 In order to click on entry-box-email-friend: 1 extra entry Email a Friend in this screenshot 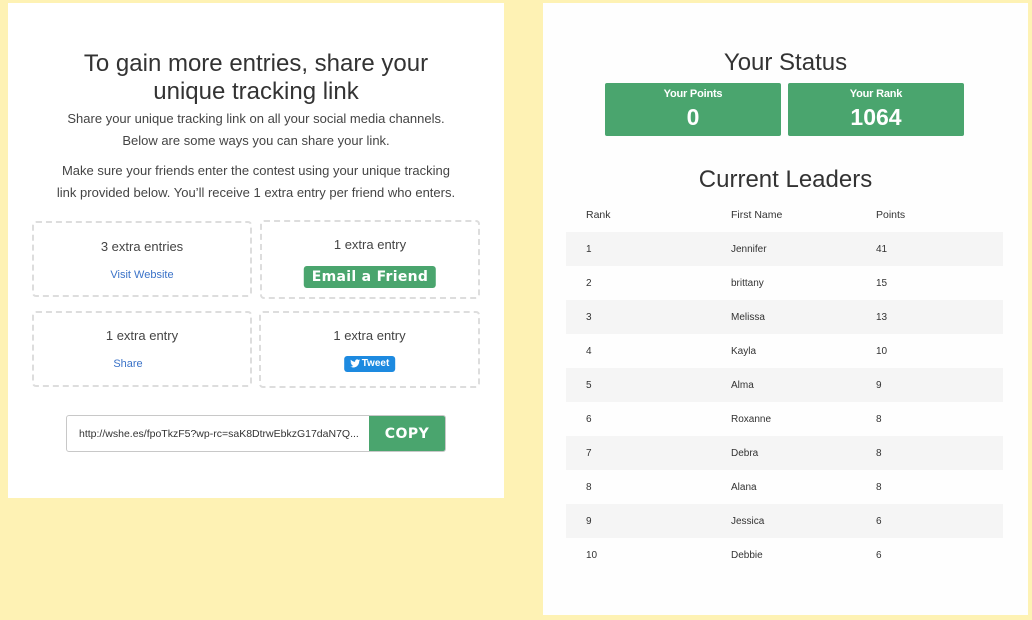, I will do `click(370, 259)`.